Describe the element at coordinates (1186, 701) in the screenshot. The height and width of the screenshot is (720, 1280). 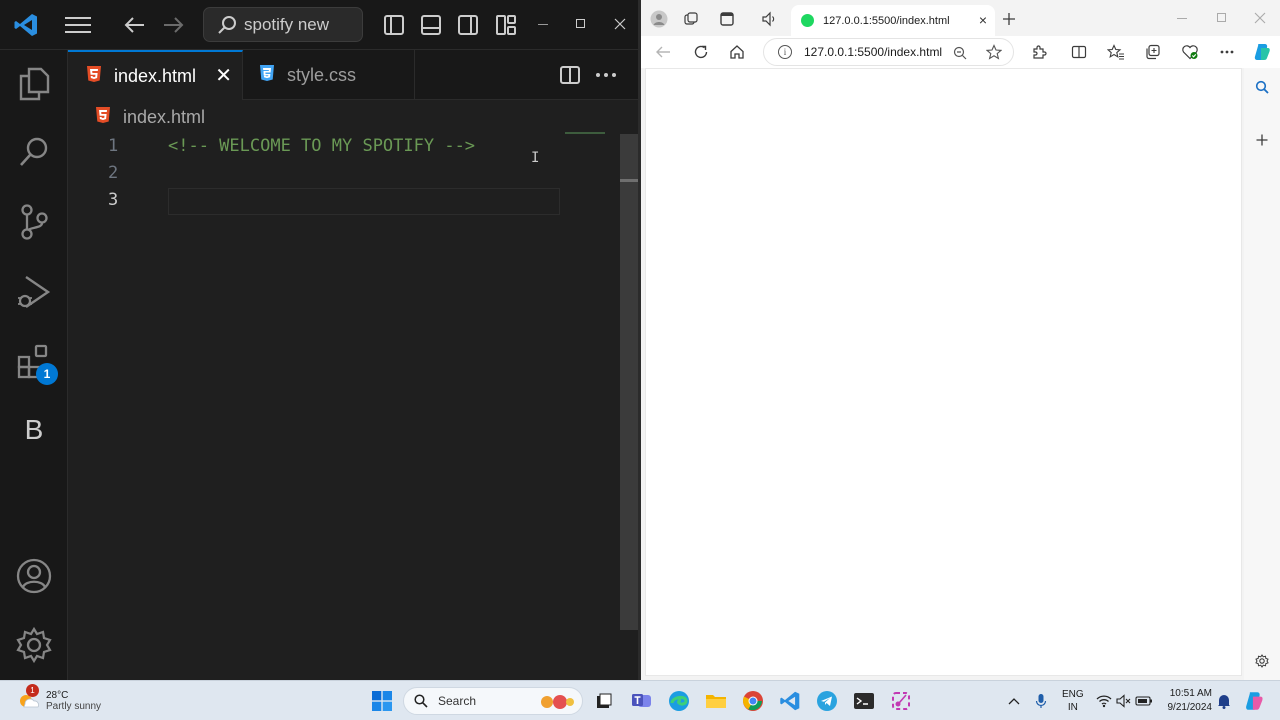
I see `system-clock: 10:51 AM 9/21/2024` at that location.